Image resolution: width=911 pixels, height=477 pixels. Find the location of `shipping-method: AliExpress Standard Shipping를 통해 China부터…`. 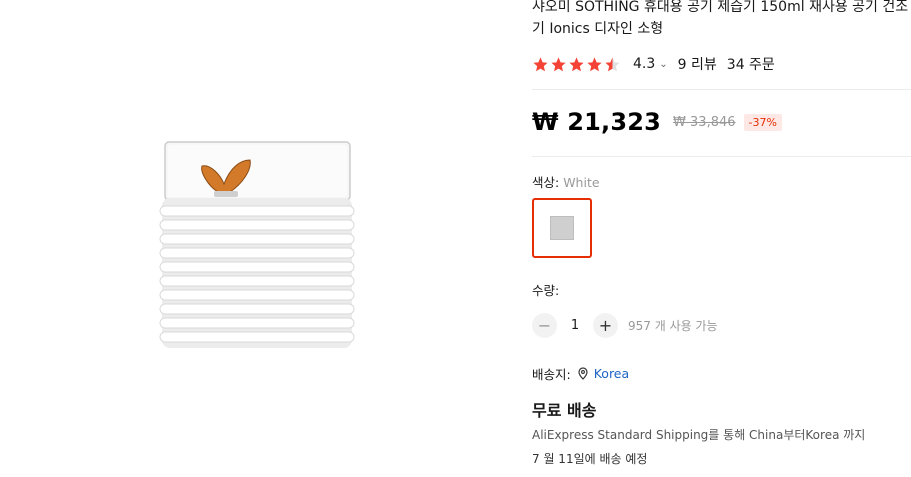

shipping-method: AliExpress Standard Shipping를 통해 China부터… is located at coordinates (699, 435).